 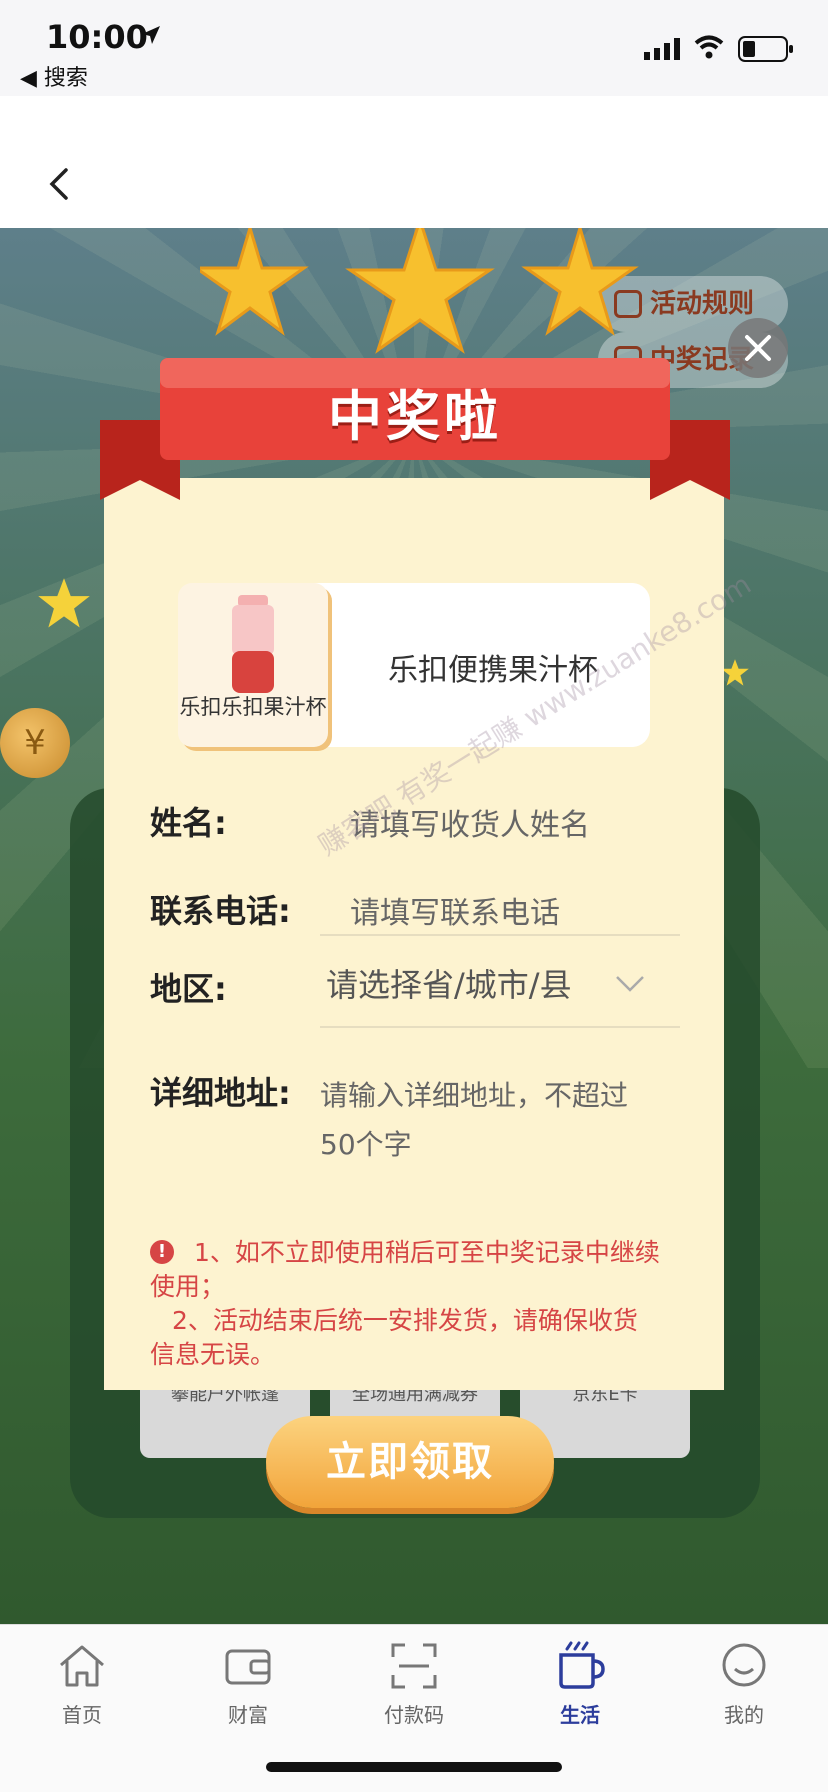 I want to click on notice-line-1: 1、如不立即使用稍后可至中奖记录中继续, so click(x=427, y=1252).